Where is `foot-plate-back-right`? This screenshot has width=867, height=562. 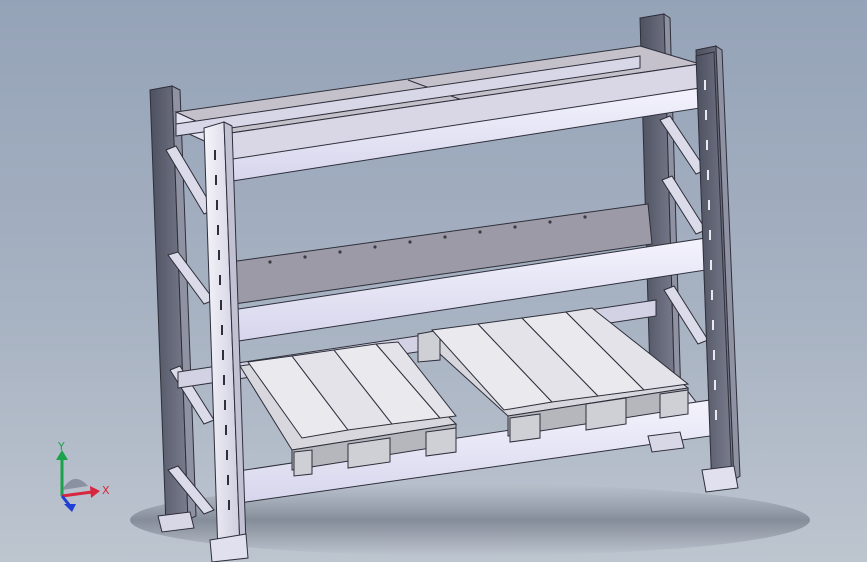
foot-plate-back-right is located at coordinates (666, 442).